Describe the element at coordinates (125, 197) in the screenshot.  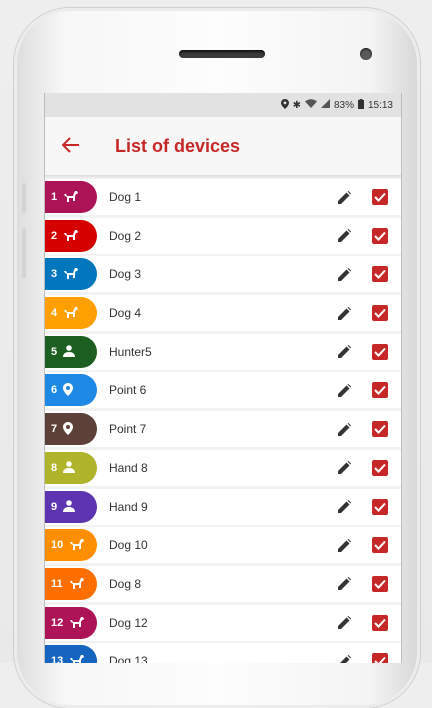
I see `device-name: Dog 1` at that location.